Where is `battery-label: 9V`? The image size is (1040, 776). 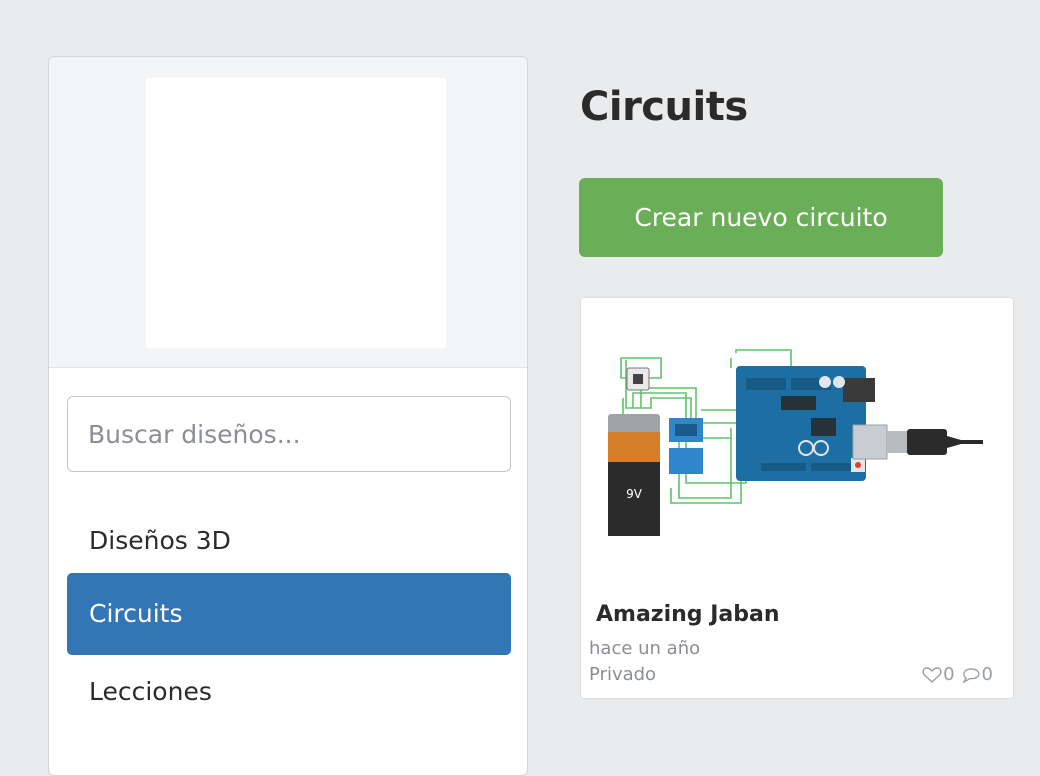 battery-label: 9V is located at coordinates (634, 494).